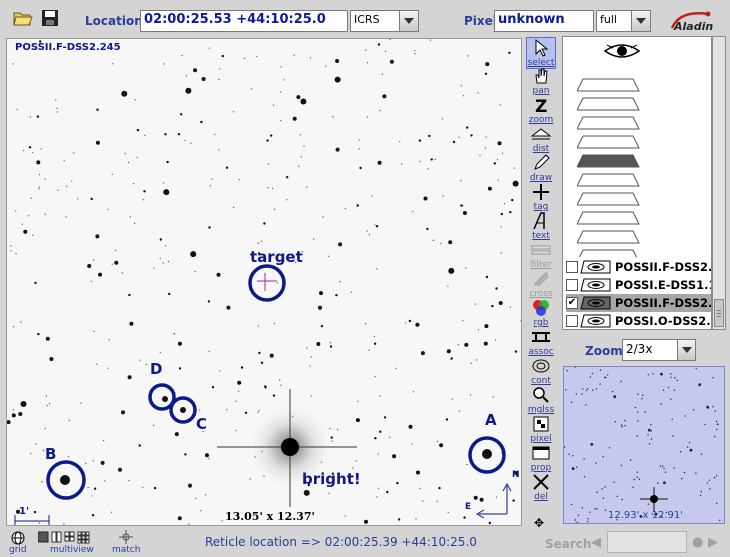 This screenshot has width=730, height=557. I want to click on properties-icon, so click(541, 453).